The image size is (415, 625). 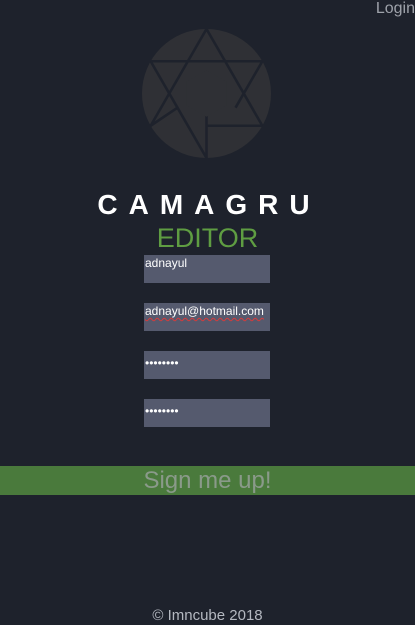 What do you see at coordinates (207, 238) in the screenshot?
I see `app-subtitle: EDITOR` at bounding box center [207, 238].